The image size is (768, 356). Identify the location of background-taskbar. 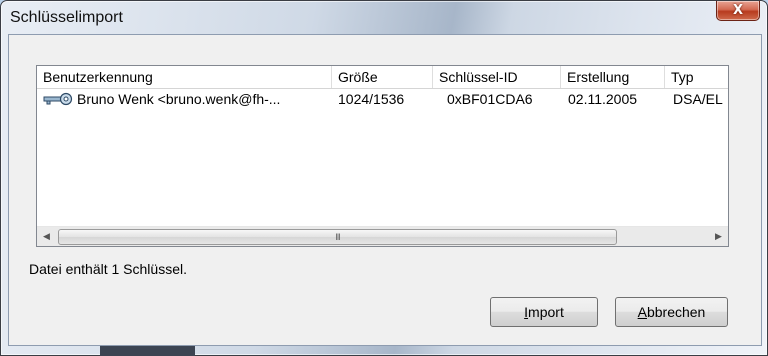
(147, 351).